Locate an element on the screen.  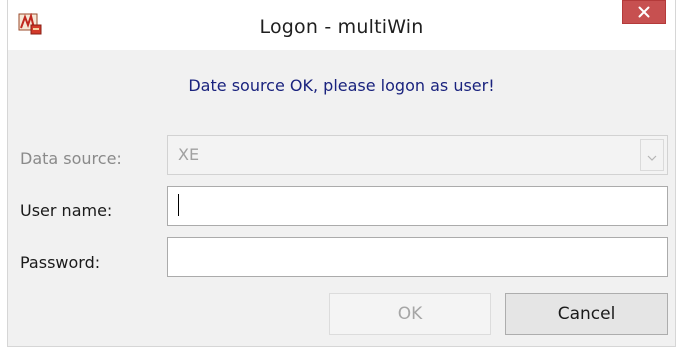
data-source-dropdown-button is located at coordinates (652, 155).